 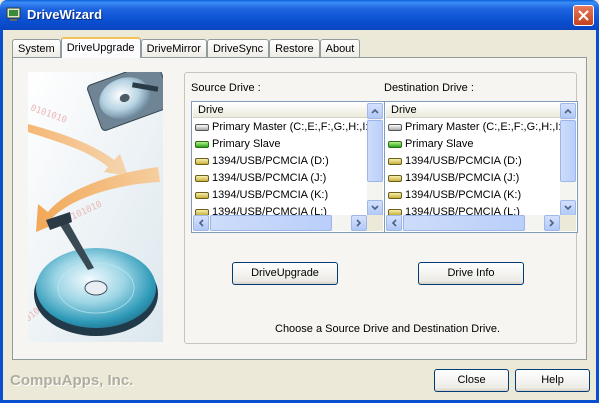 I want to click on source-drive-label: Source Drive :, so click(x=226, y=88).